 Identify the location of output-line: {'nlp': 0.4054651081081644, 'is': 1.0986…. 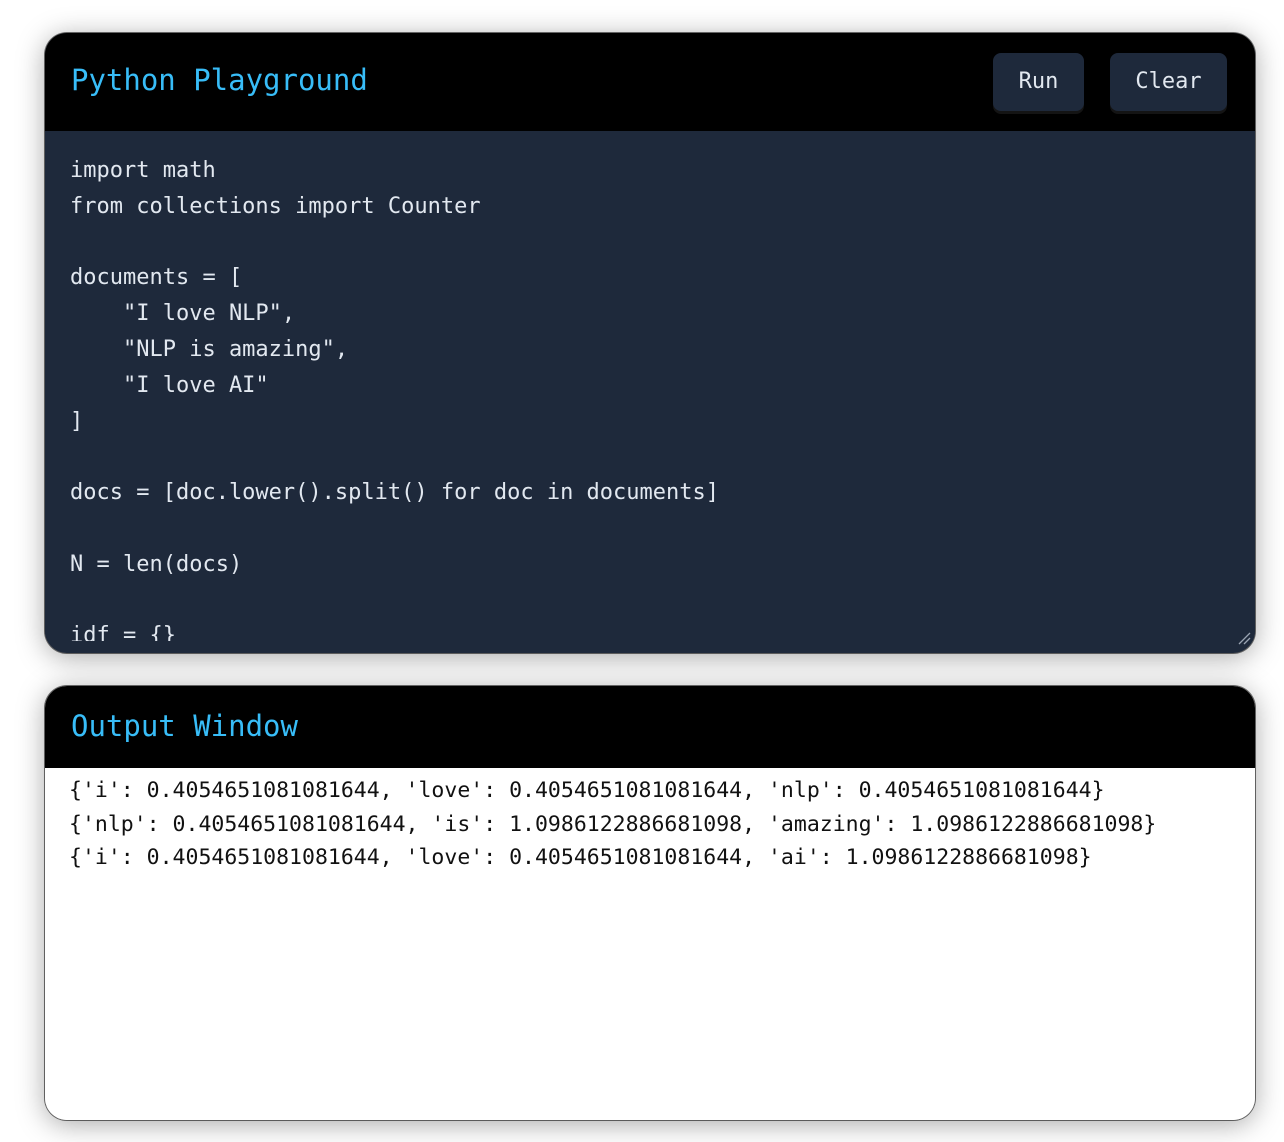
(613, 824).